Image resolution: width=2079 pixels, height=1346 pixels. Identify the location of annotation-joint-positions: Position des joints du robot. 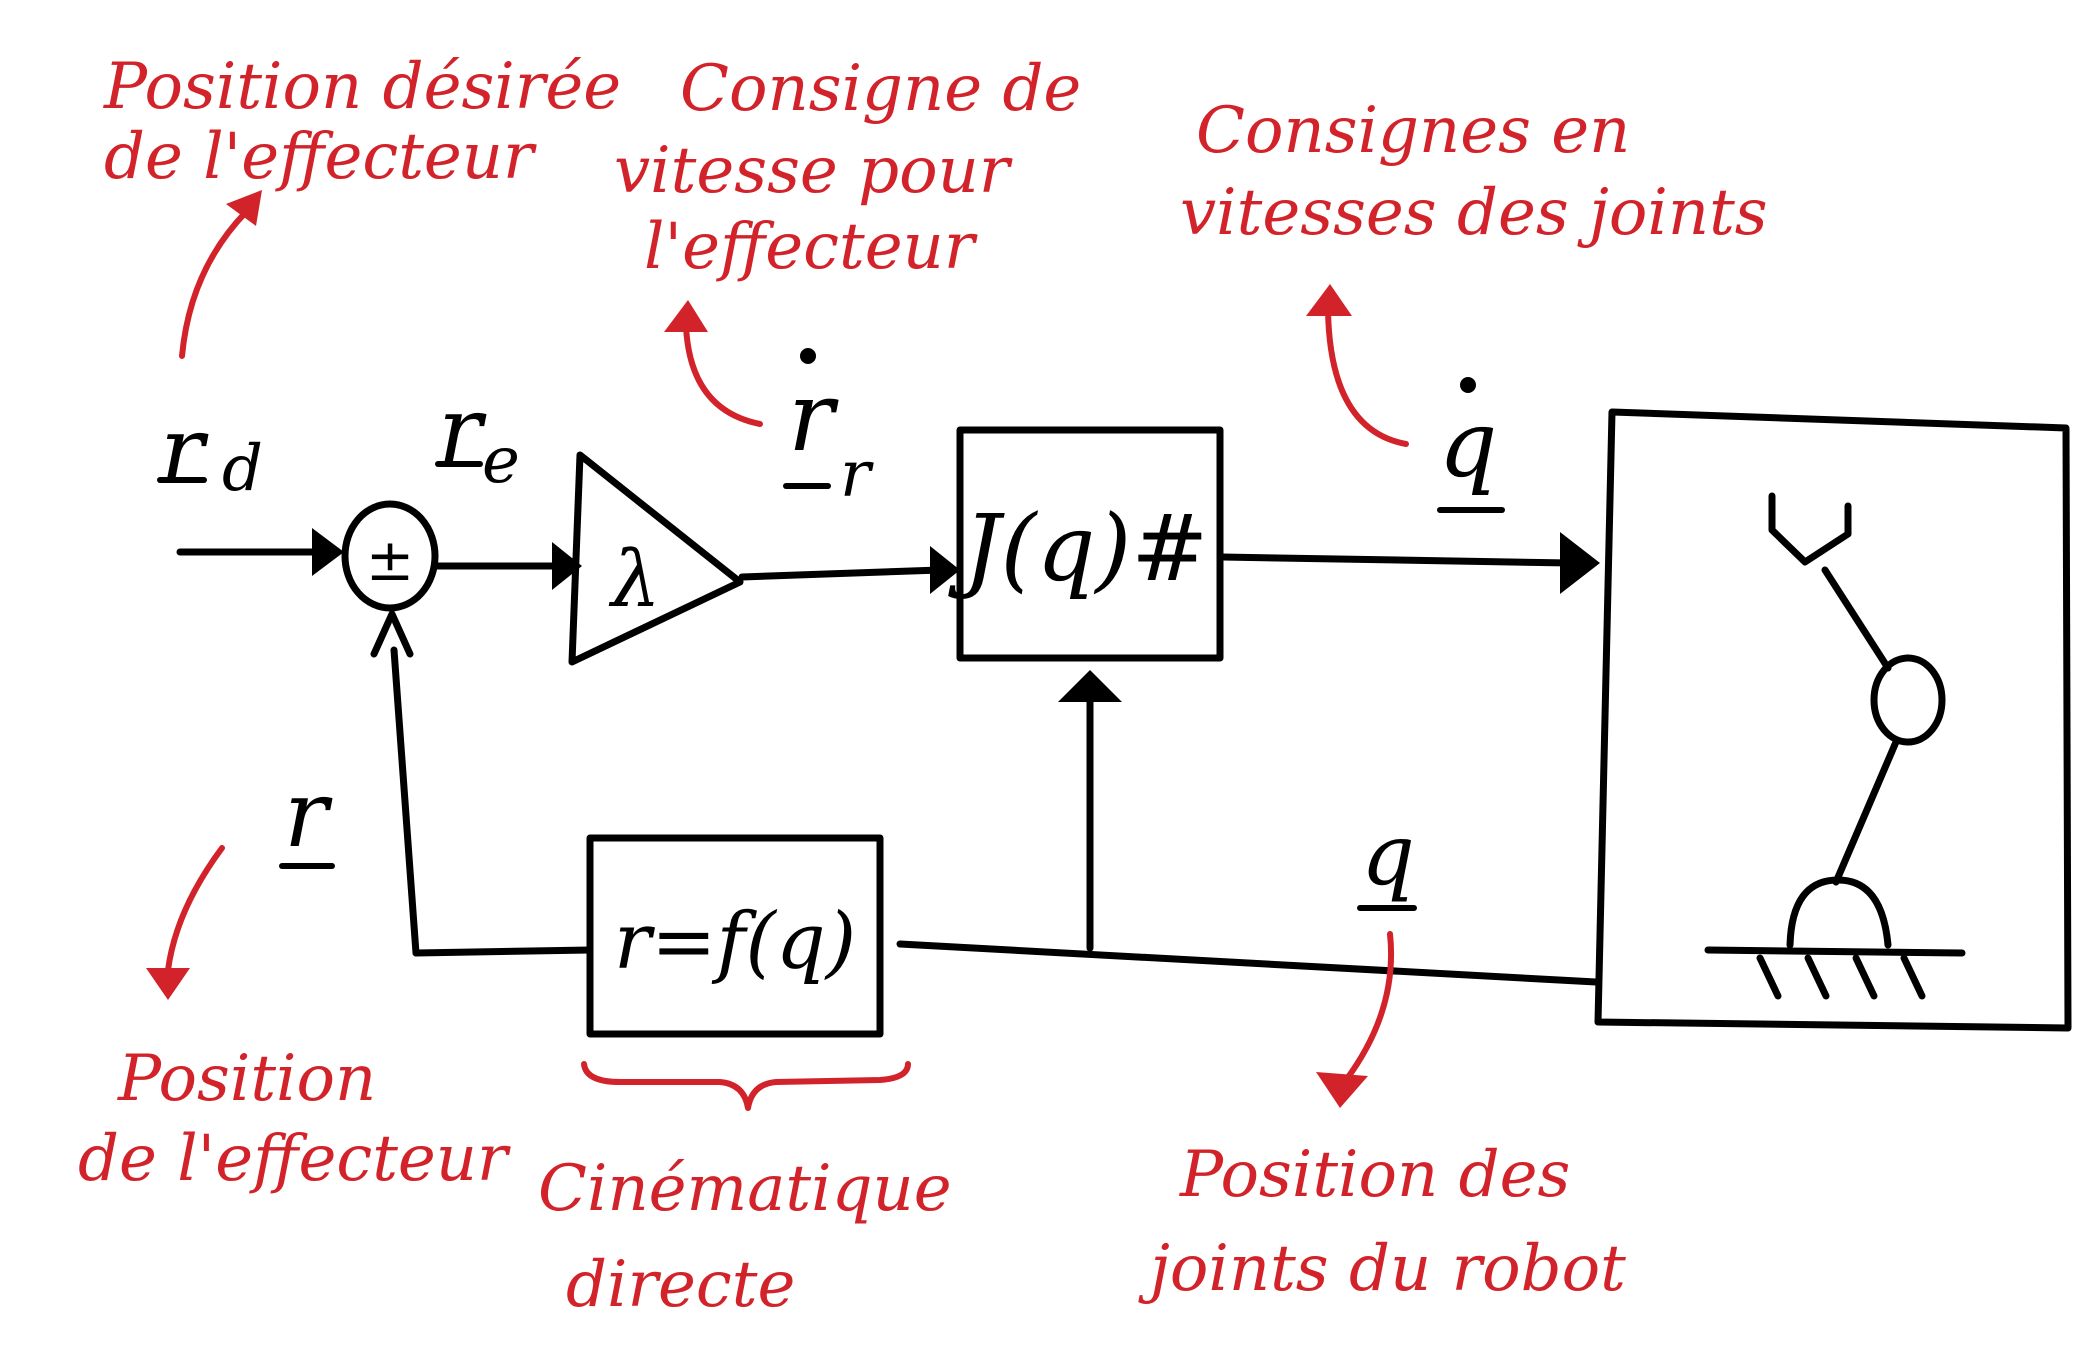
(1382, 1222).